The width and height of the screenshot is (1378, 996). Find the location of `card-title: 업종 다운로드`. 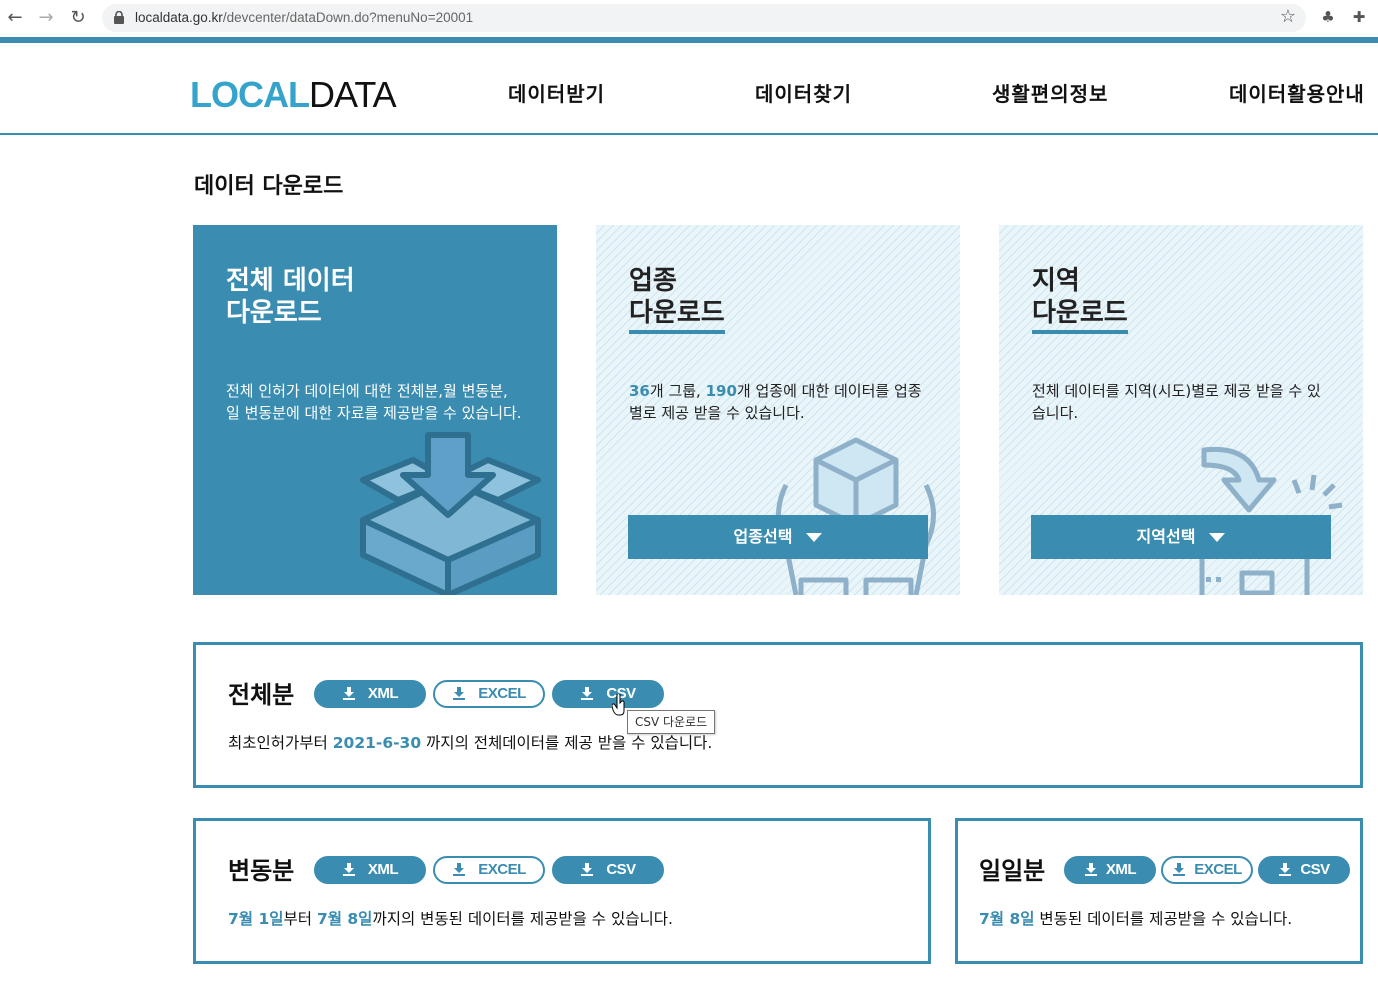

card-title: 업종 다운로드 is located at coordinates (677, 299).